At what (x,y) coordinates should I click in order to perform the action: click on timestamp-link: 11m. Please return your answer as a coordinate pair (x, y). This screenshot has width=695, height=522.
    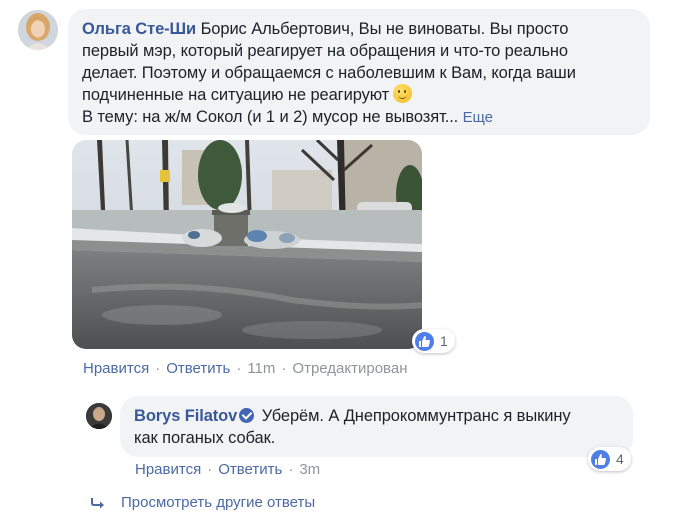
    Looking at the image, I should click on (261, 368).